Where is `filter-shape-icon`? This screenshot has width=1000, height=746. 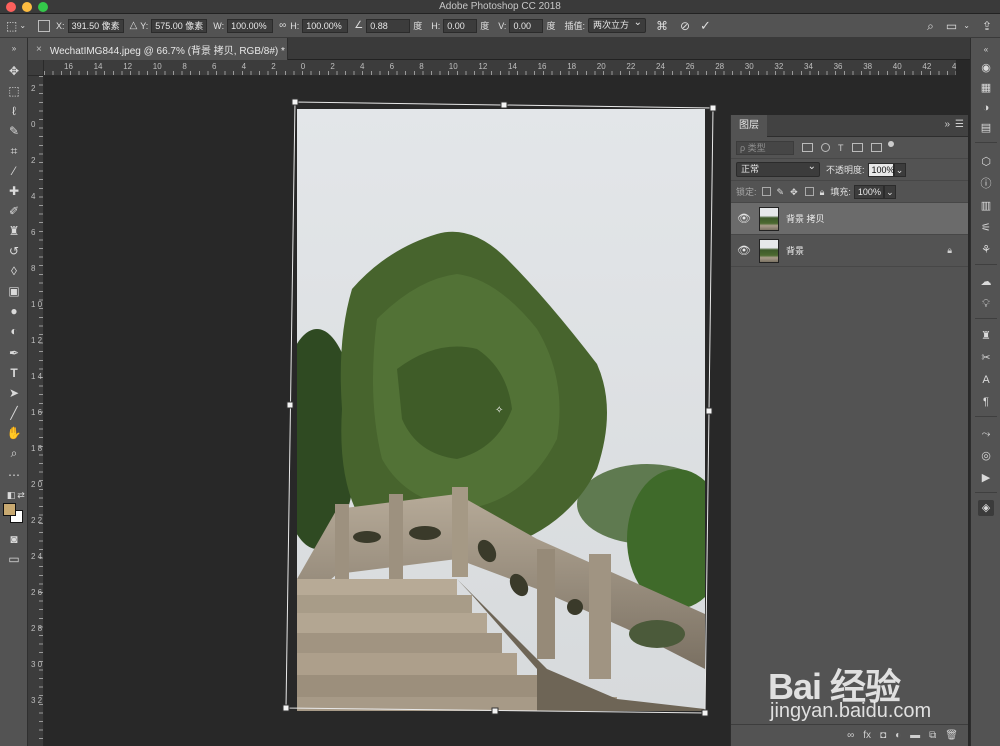
filter-shape-icon is located at coordinates (857, 147).